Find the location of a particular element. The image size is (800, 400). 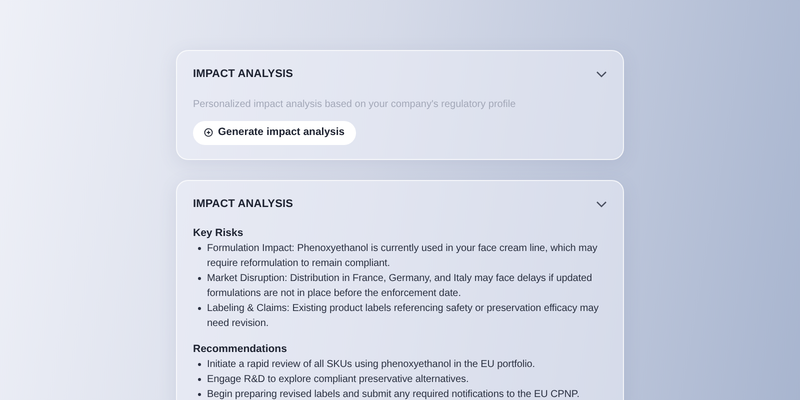

description-text: Personalized impact analysis based on your company's regulatory profile is located at coordinates (355, 104).